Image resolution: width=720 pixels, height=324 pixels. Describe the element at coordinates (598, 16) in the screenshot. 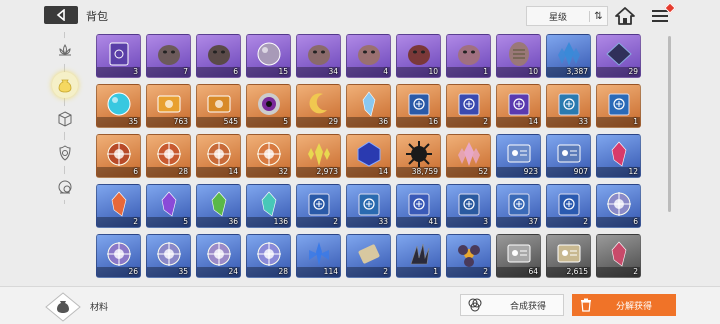

I see `sort-order-icon: ⇅` at that location.